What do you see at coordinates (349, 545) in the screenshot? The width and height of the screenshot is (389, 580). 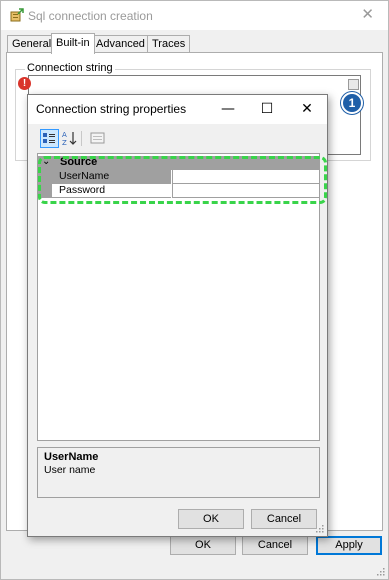 I see `outer-apply-button: Apply` at bounding box center [349, 545].